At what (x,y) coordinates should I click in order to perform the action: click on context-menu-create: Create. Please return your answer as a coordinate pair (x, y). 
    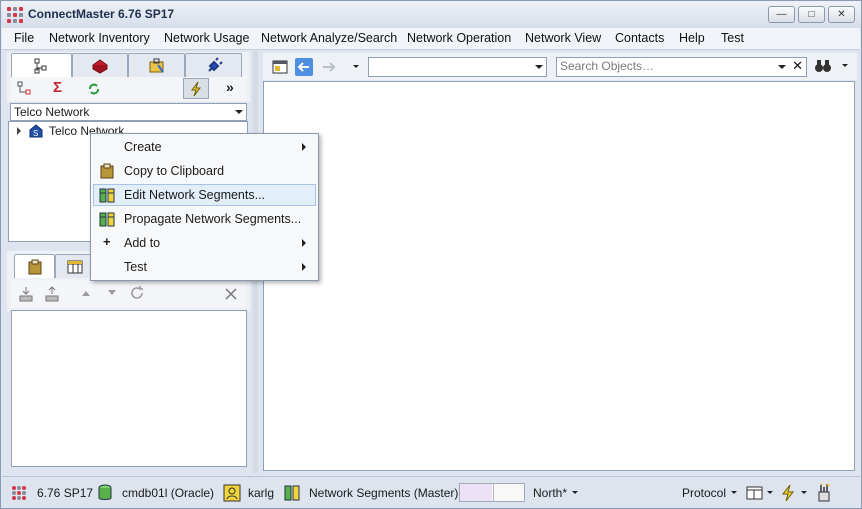
    Looking at the image, I should click on (204, 147).